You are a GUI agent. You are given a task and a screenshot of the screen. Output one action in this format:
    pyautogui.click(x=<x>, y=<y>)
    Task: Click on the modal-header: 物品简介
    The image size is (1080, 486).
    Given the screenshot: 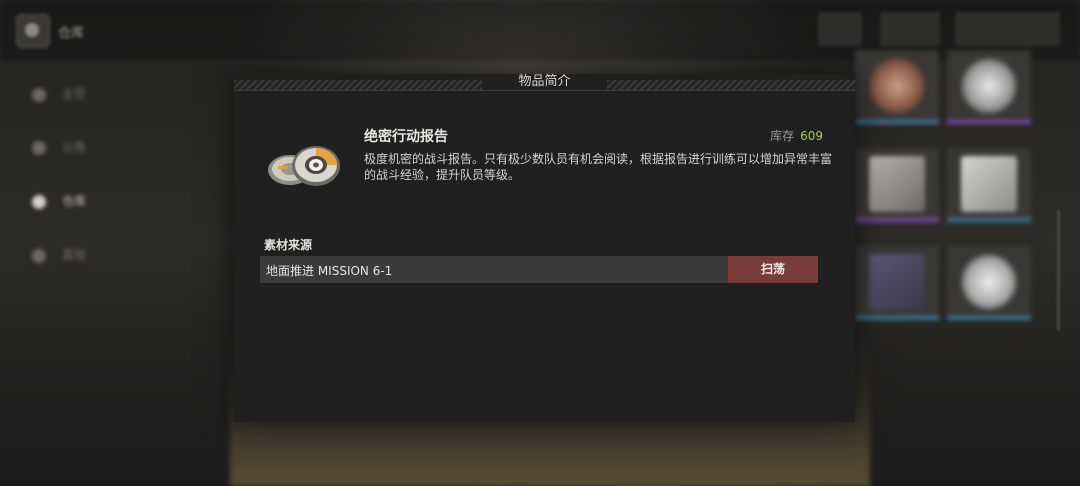 What is the action you would take?
    pyautogui.click(x=544, y=82)
    